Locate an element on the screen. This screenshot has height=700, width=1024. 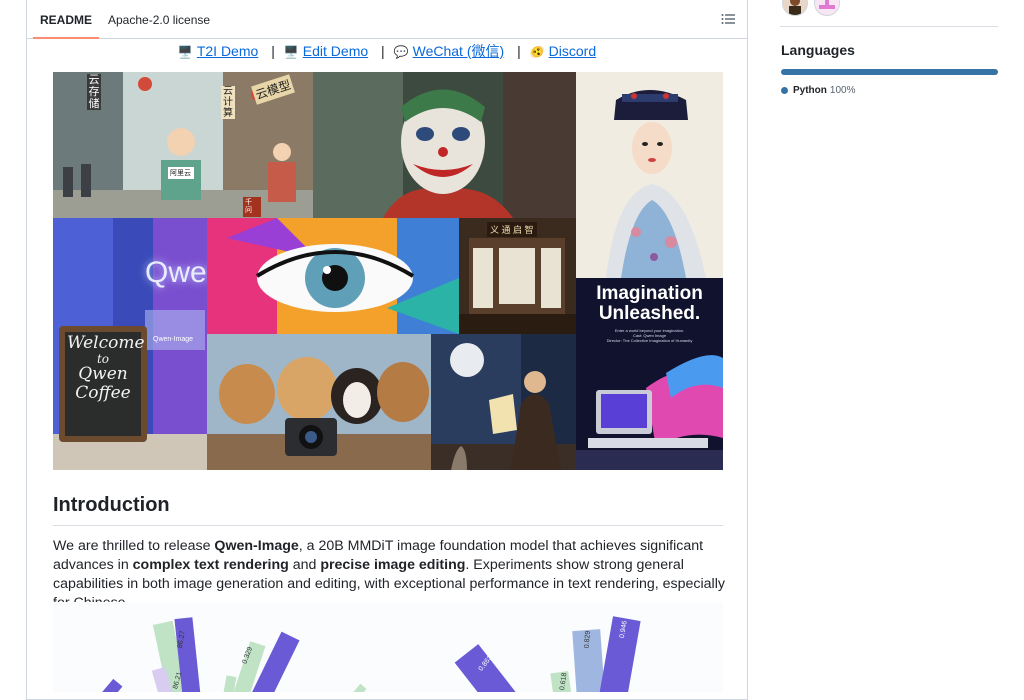
chalkboard-text: Welcome to Qwen Coffee is located at coordinates (106, 368).